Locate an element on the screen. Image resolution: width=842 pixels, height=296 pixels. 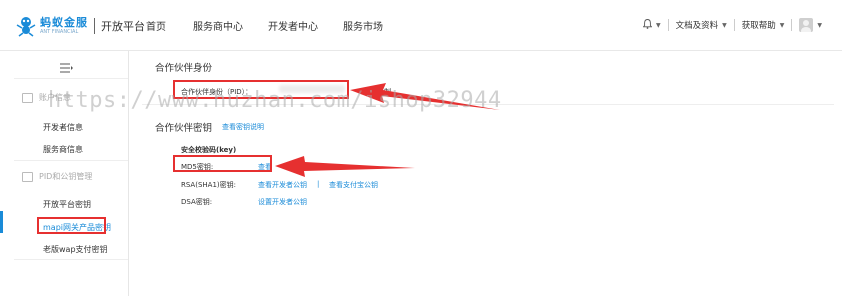
annotation-arrow-md5 is located at coordinates (345, 166).